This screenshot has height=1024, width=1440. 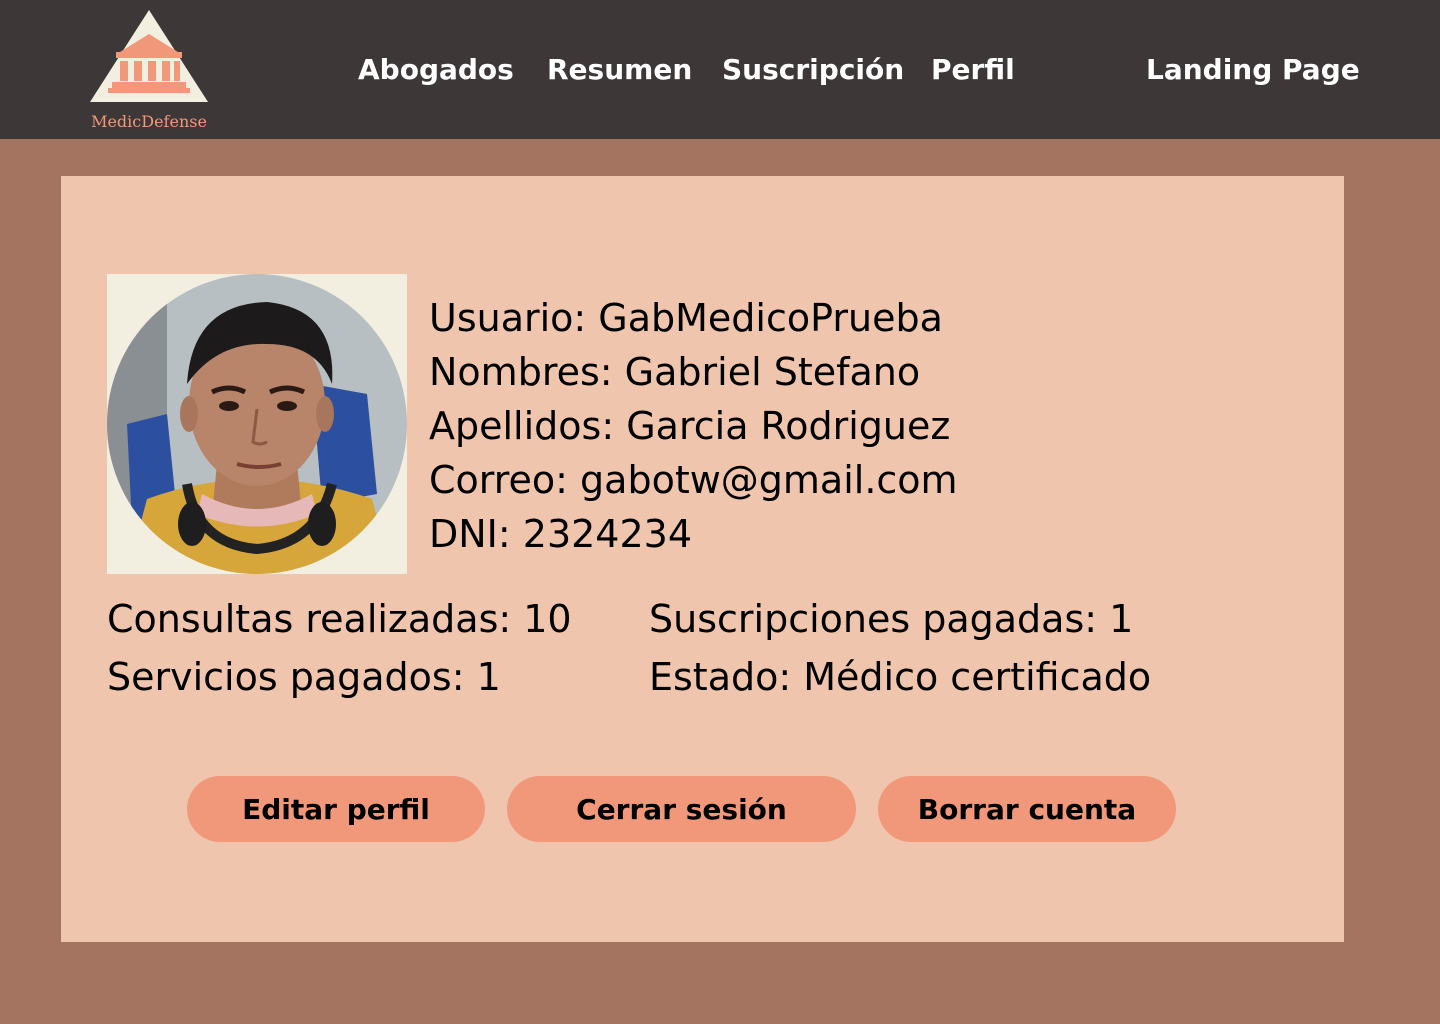 What do you see at coordinates (436, 70) in the screenshot?
I see `nav-abogados: Abogados` at bounding box center [436, 70].